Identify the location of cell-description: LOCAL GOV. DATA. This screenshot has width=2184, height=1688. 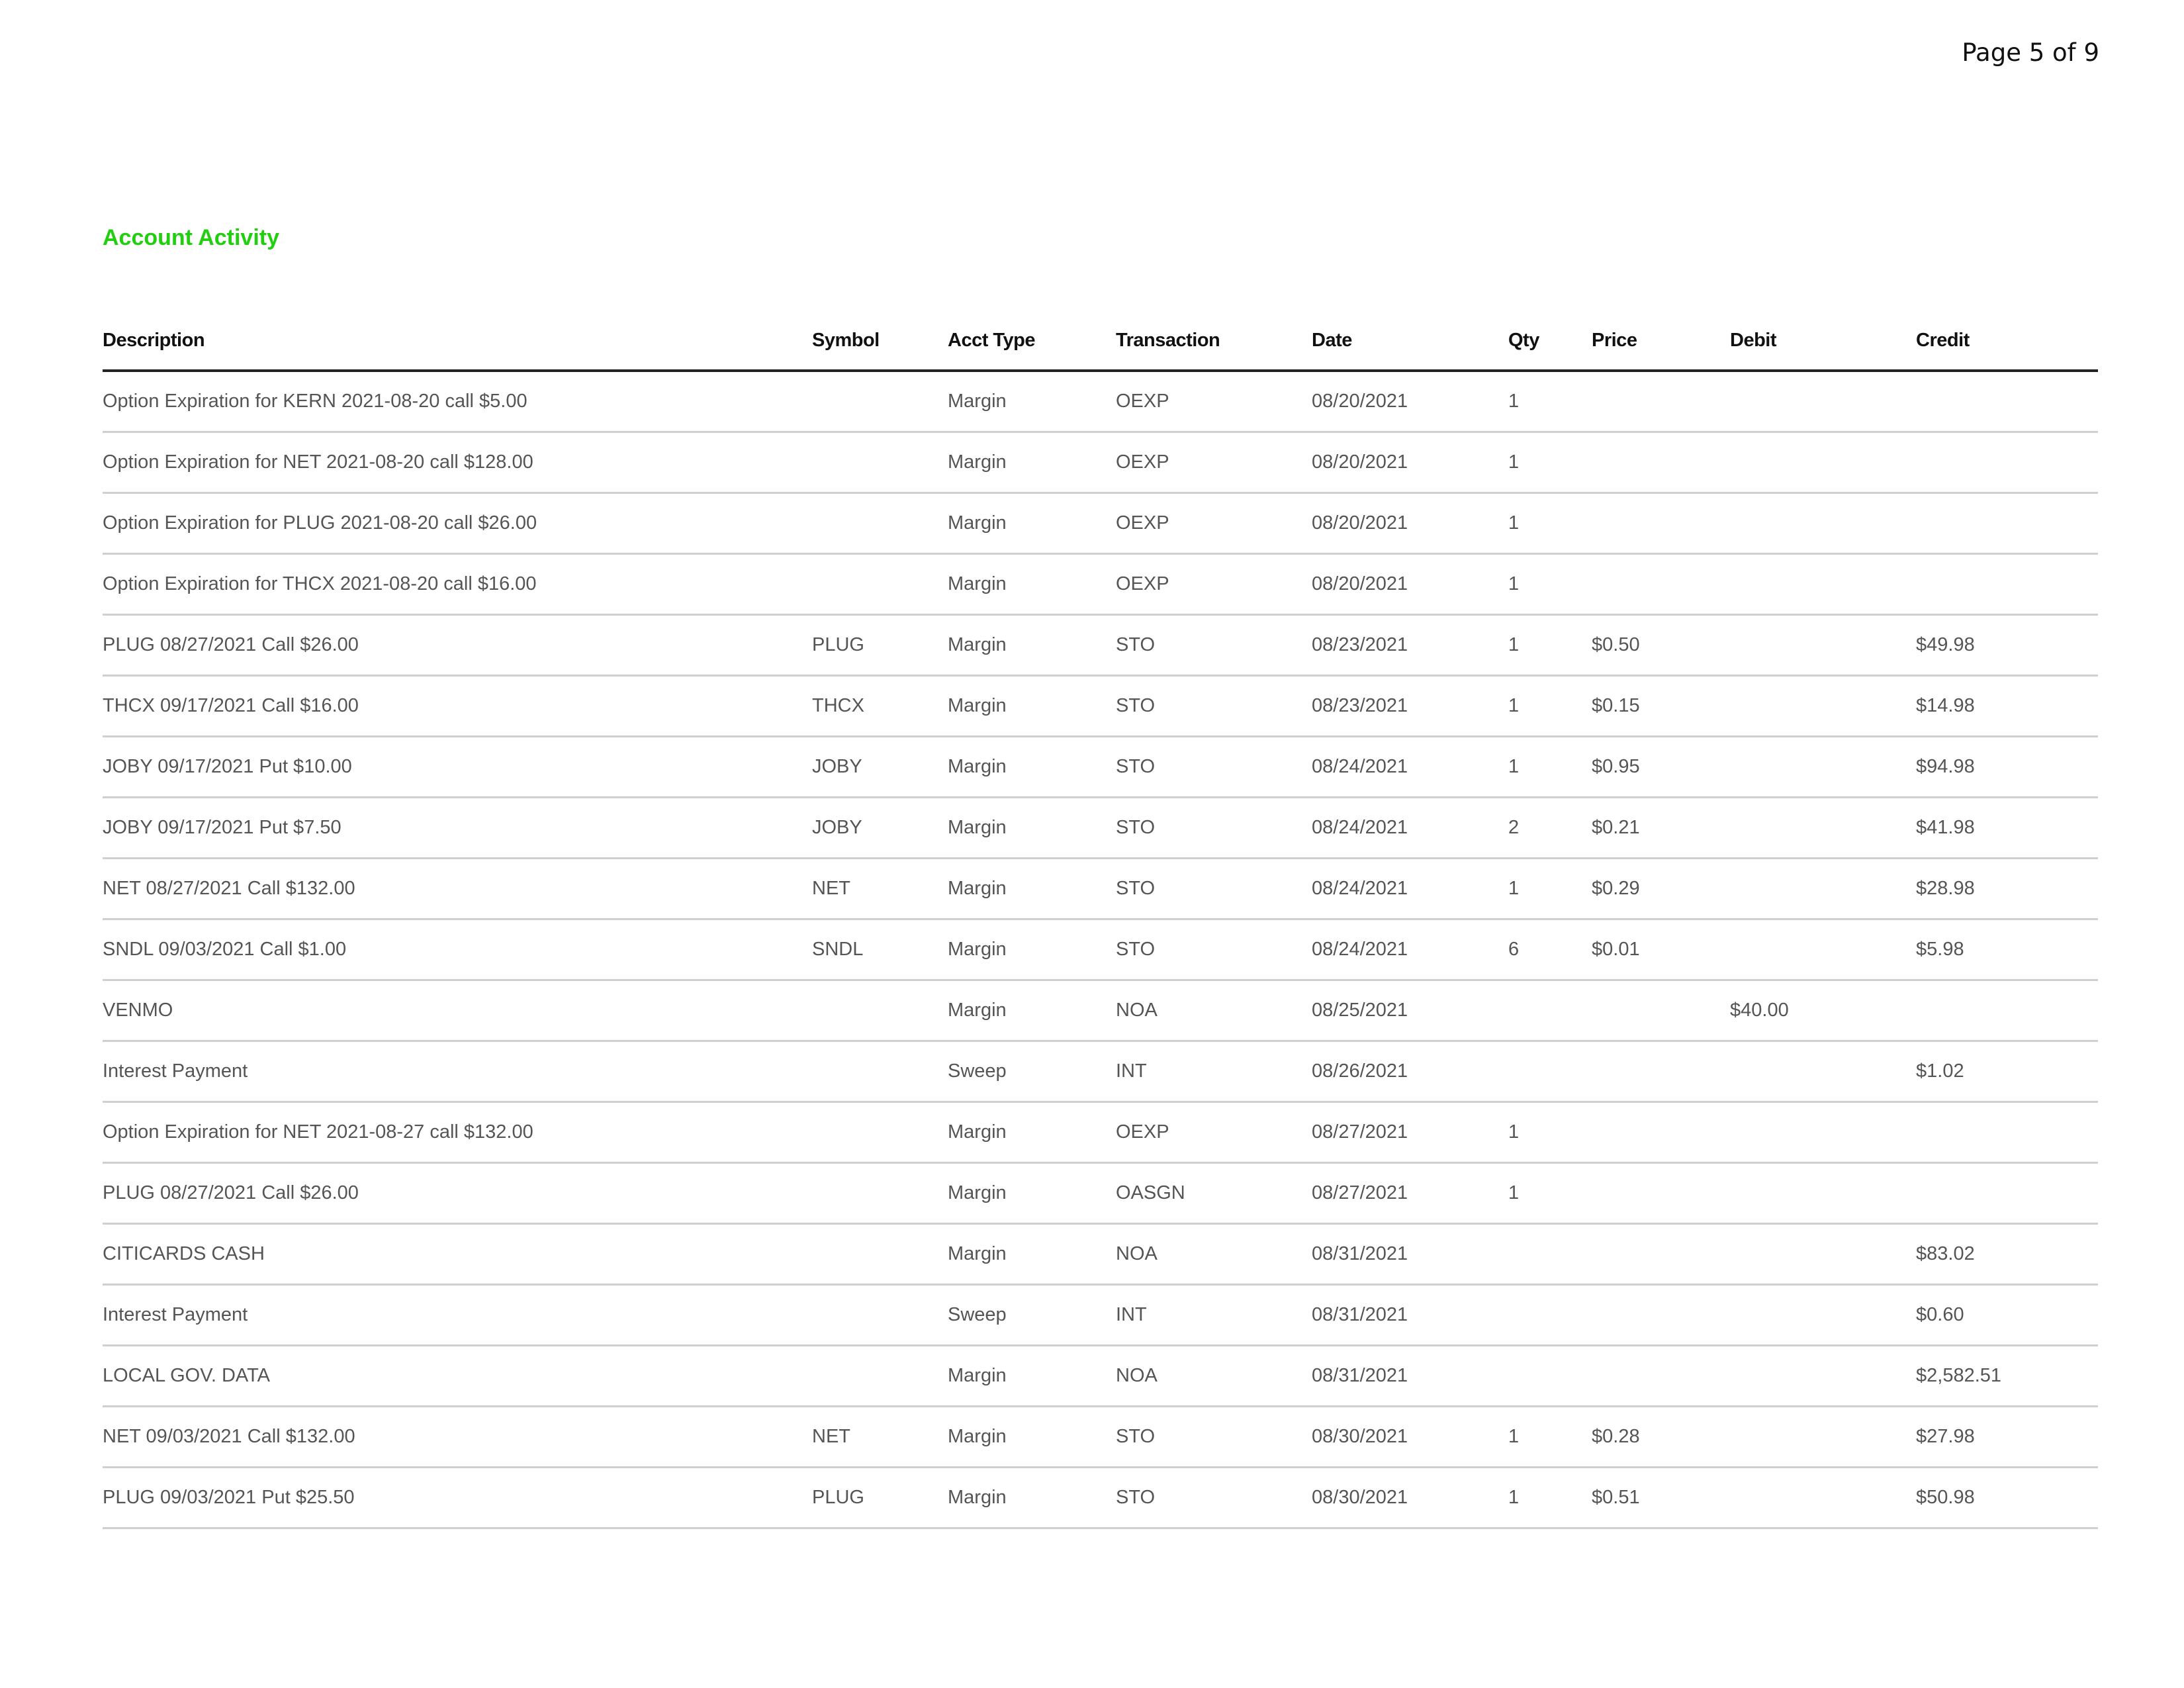
(457, 1376).